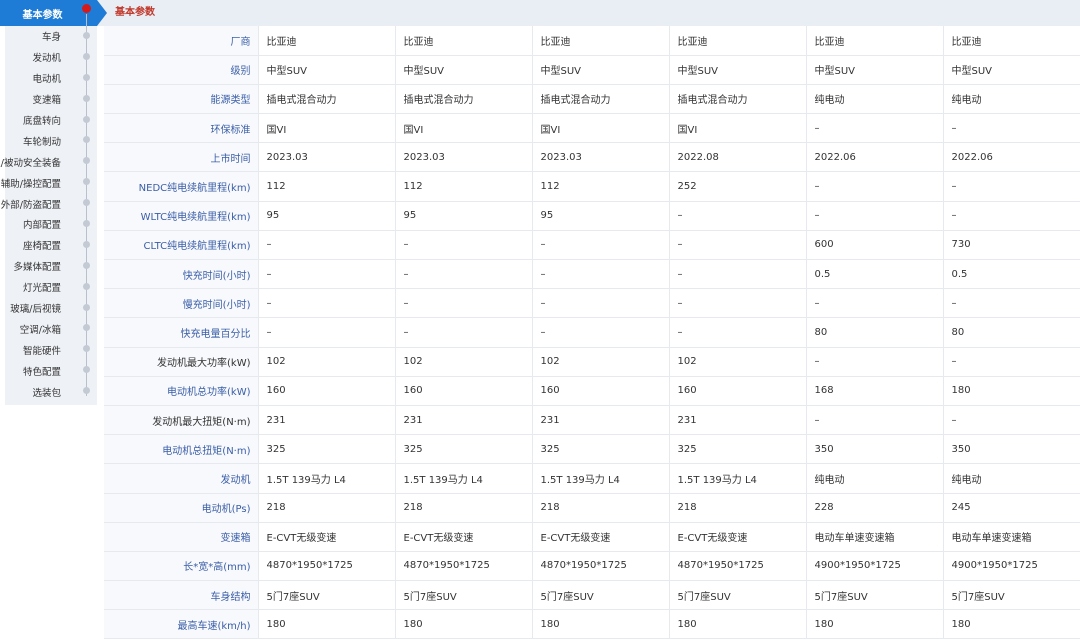  I want to click on table-row: NEDC纯电续航里程(km) 112 112 112 252– –, so click(592, 186).